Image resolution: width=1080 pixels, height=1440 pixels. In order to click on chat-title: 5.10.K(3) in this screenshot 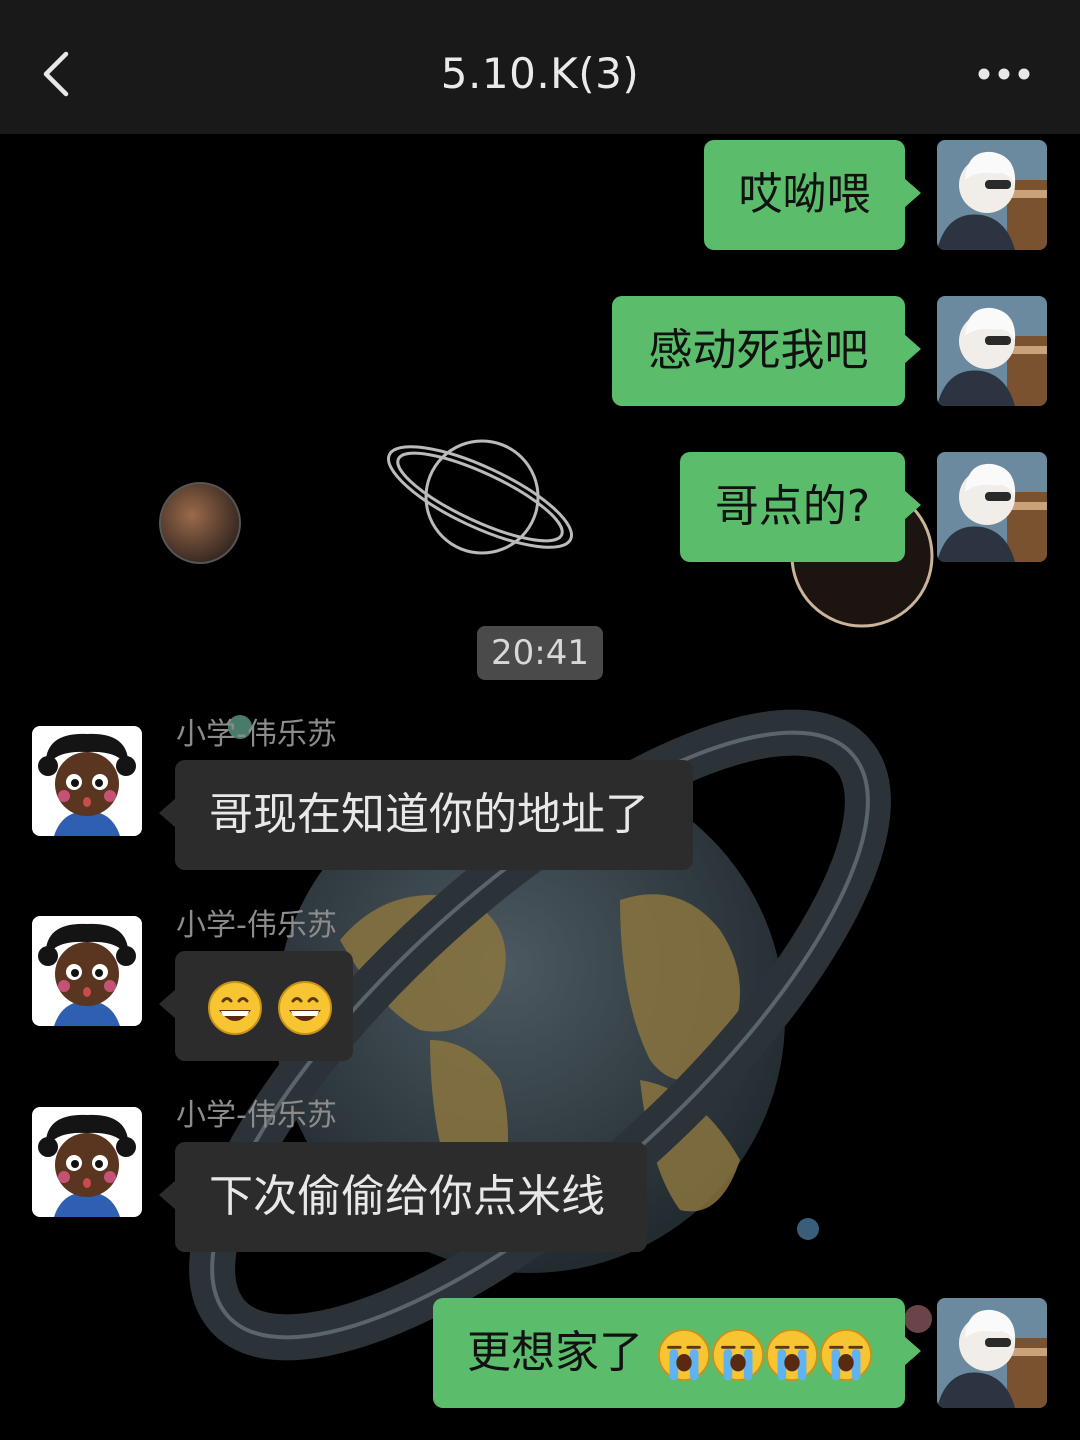, I will do `click(540, 73)`.